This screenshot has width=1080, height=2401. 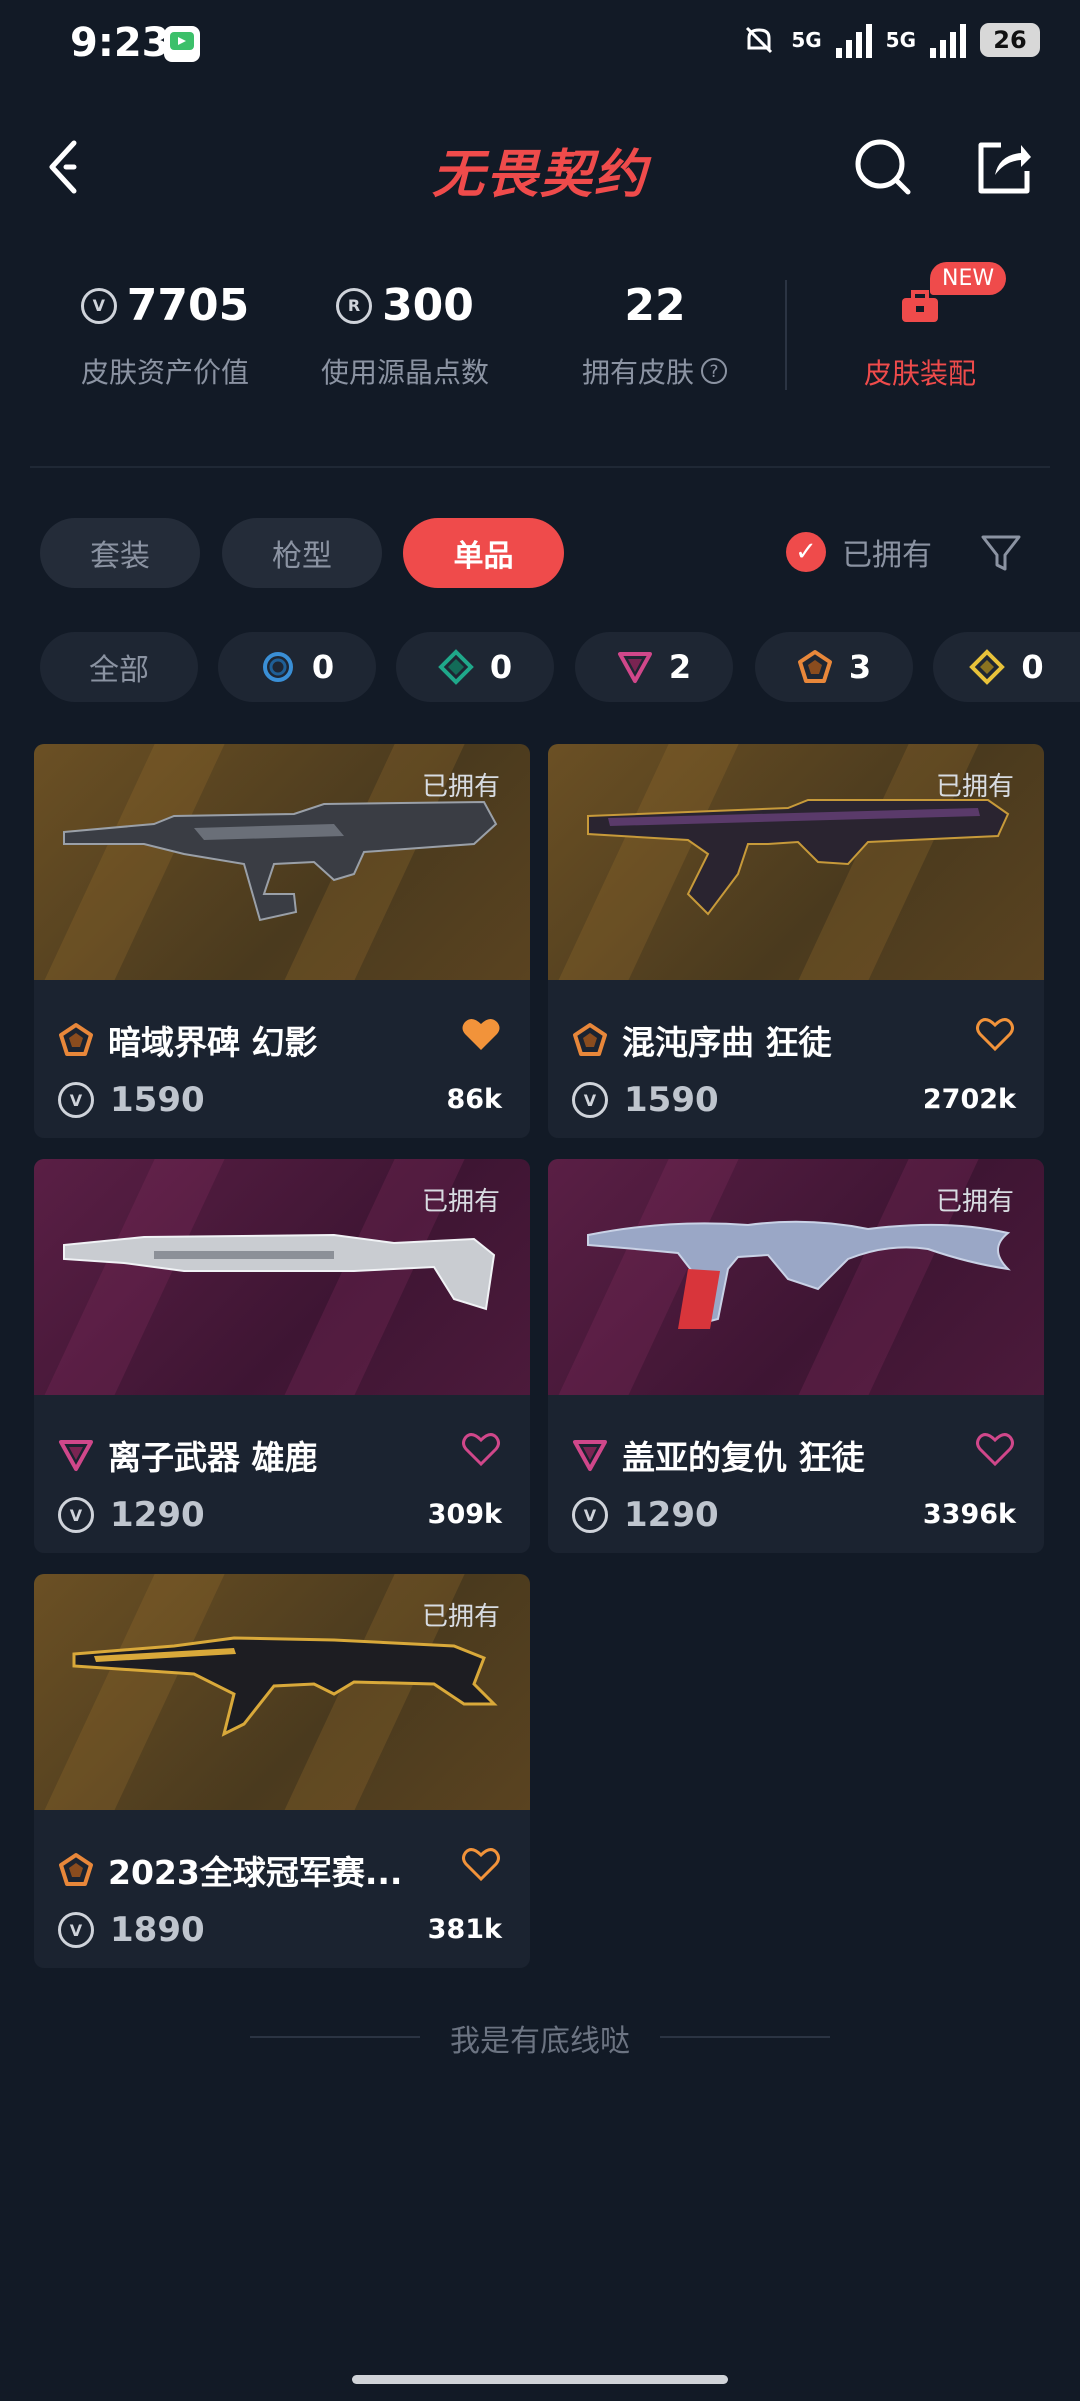 I want to click on rarity-chip-select: 0, so click(x=297, y=667).